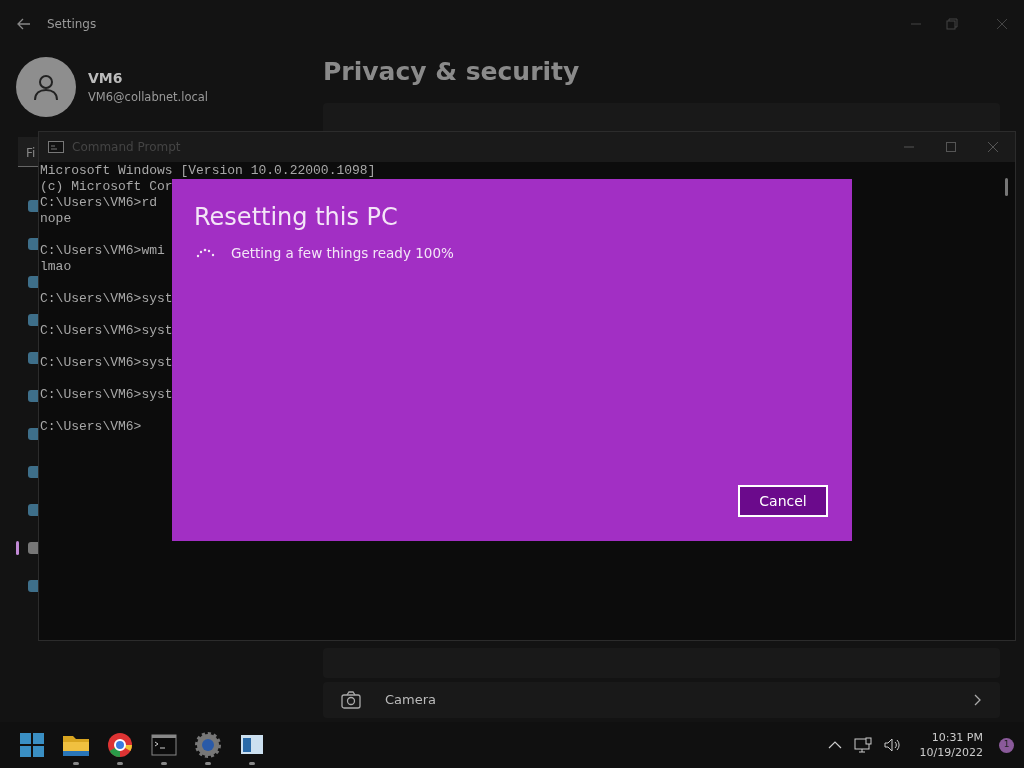  Describe the element at coordinates (98, 203) in the screenshot. I see `console-line: C:\Users\VM6>rd` at that location.